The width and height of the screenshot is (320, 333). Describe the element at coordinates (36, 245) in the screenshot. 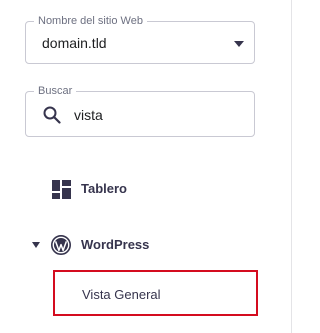

I see `expand-caret-icon` at that location.